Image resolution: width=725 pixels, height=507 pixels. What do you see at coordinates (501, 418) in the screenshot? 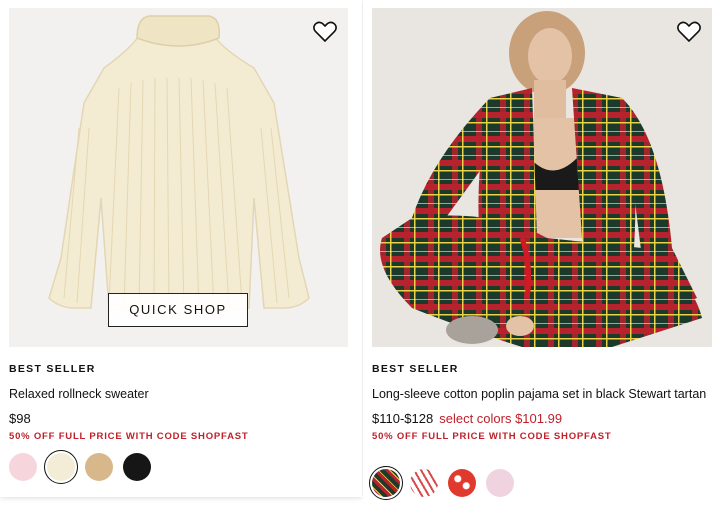
I see `sale-price: select colors $101.99` at bounding box center [501, 418].